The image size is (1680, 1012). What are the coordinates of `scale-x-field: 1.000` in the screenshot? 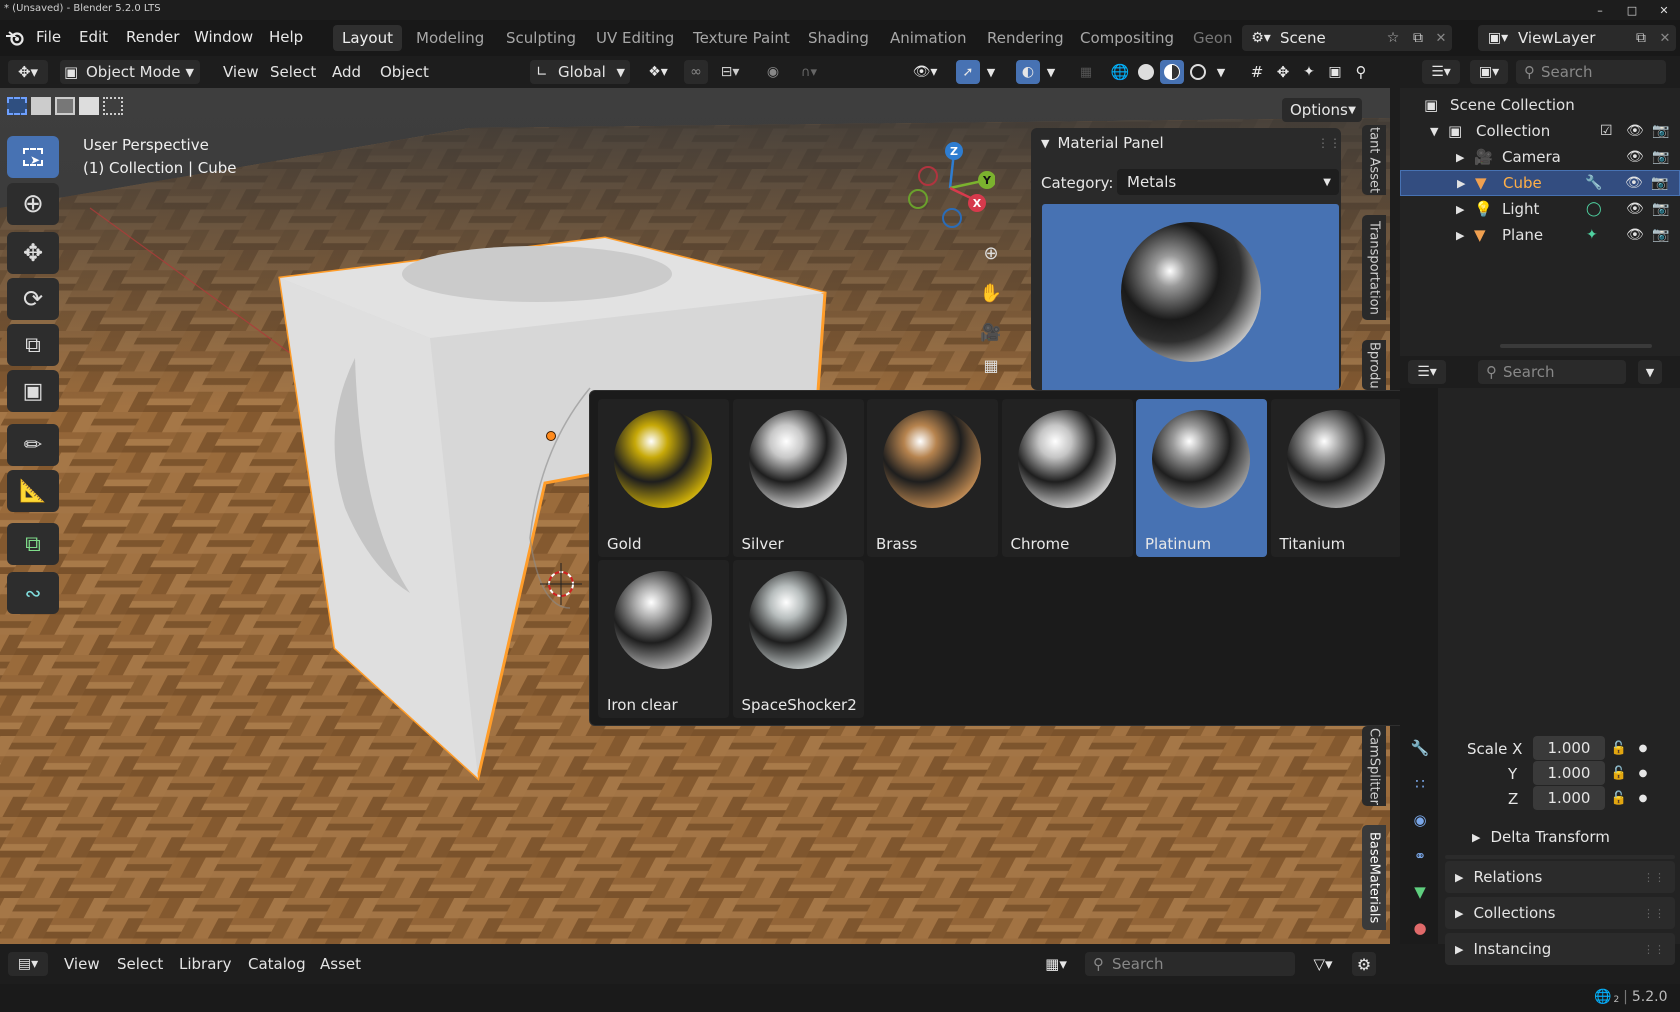 It's located at (1569, 748).